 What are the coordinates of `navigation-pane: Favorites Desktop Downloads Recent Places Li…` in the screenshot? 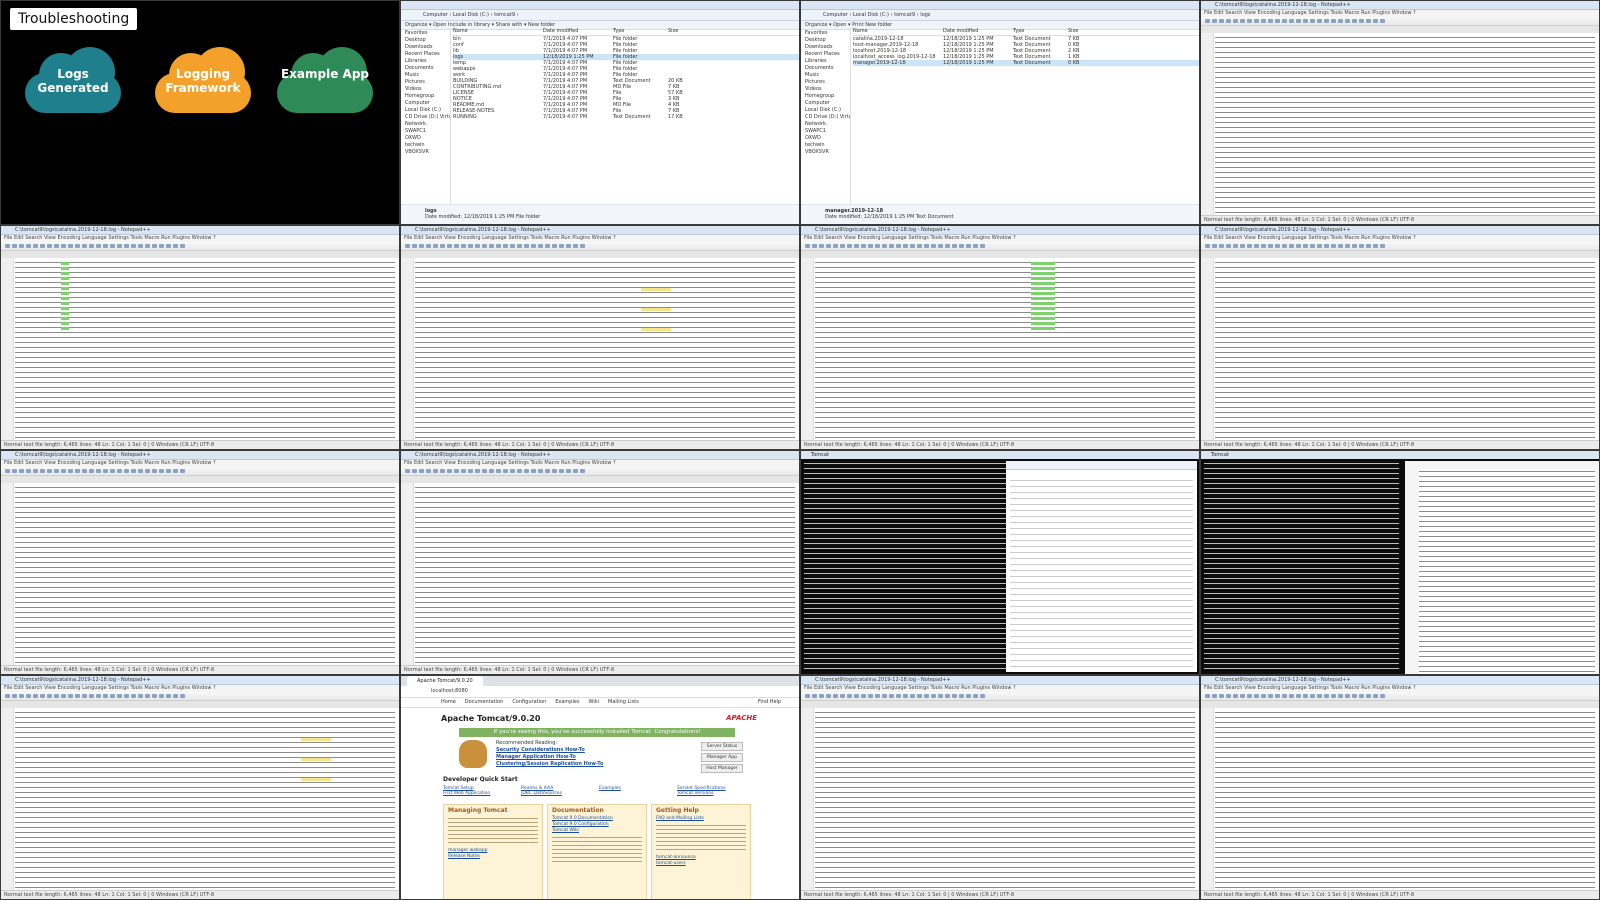 It's located at (826, 116).